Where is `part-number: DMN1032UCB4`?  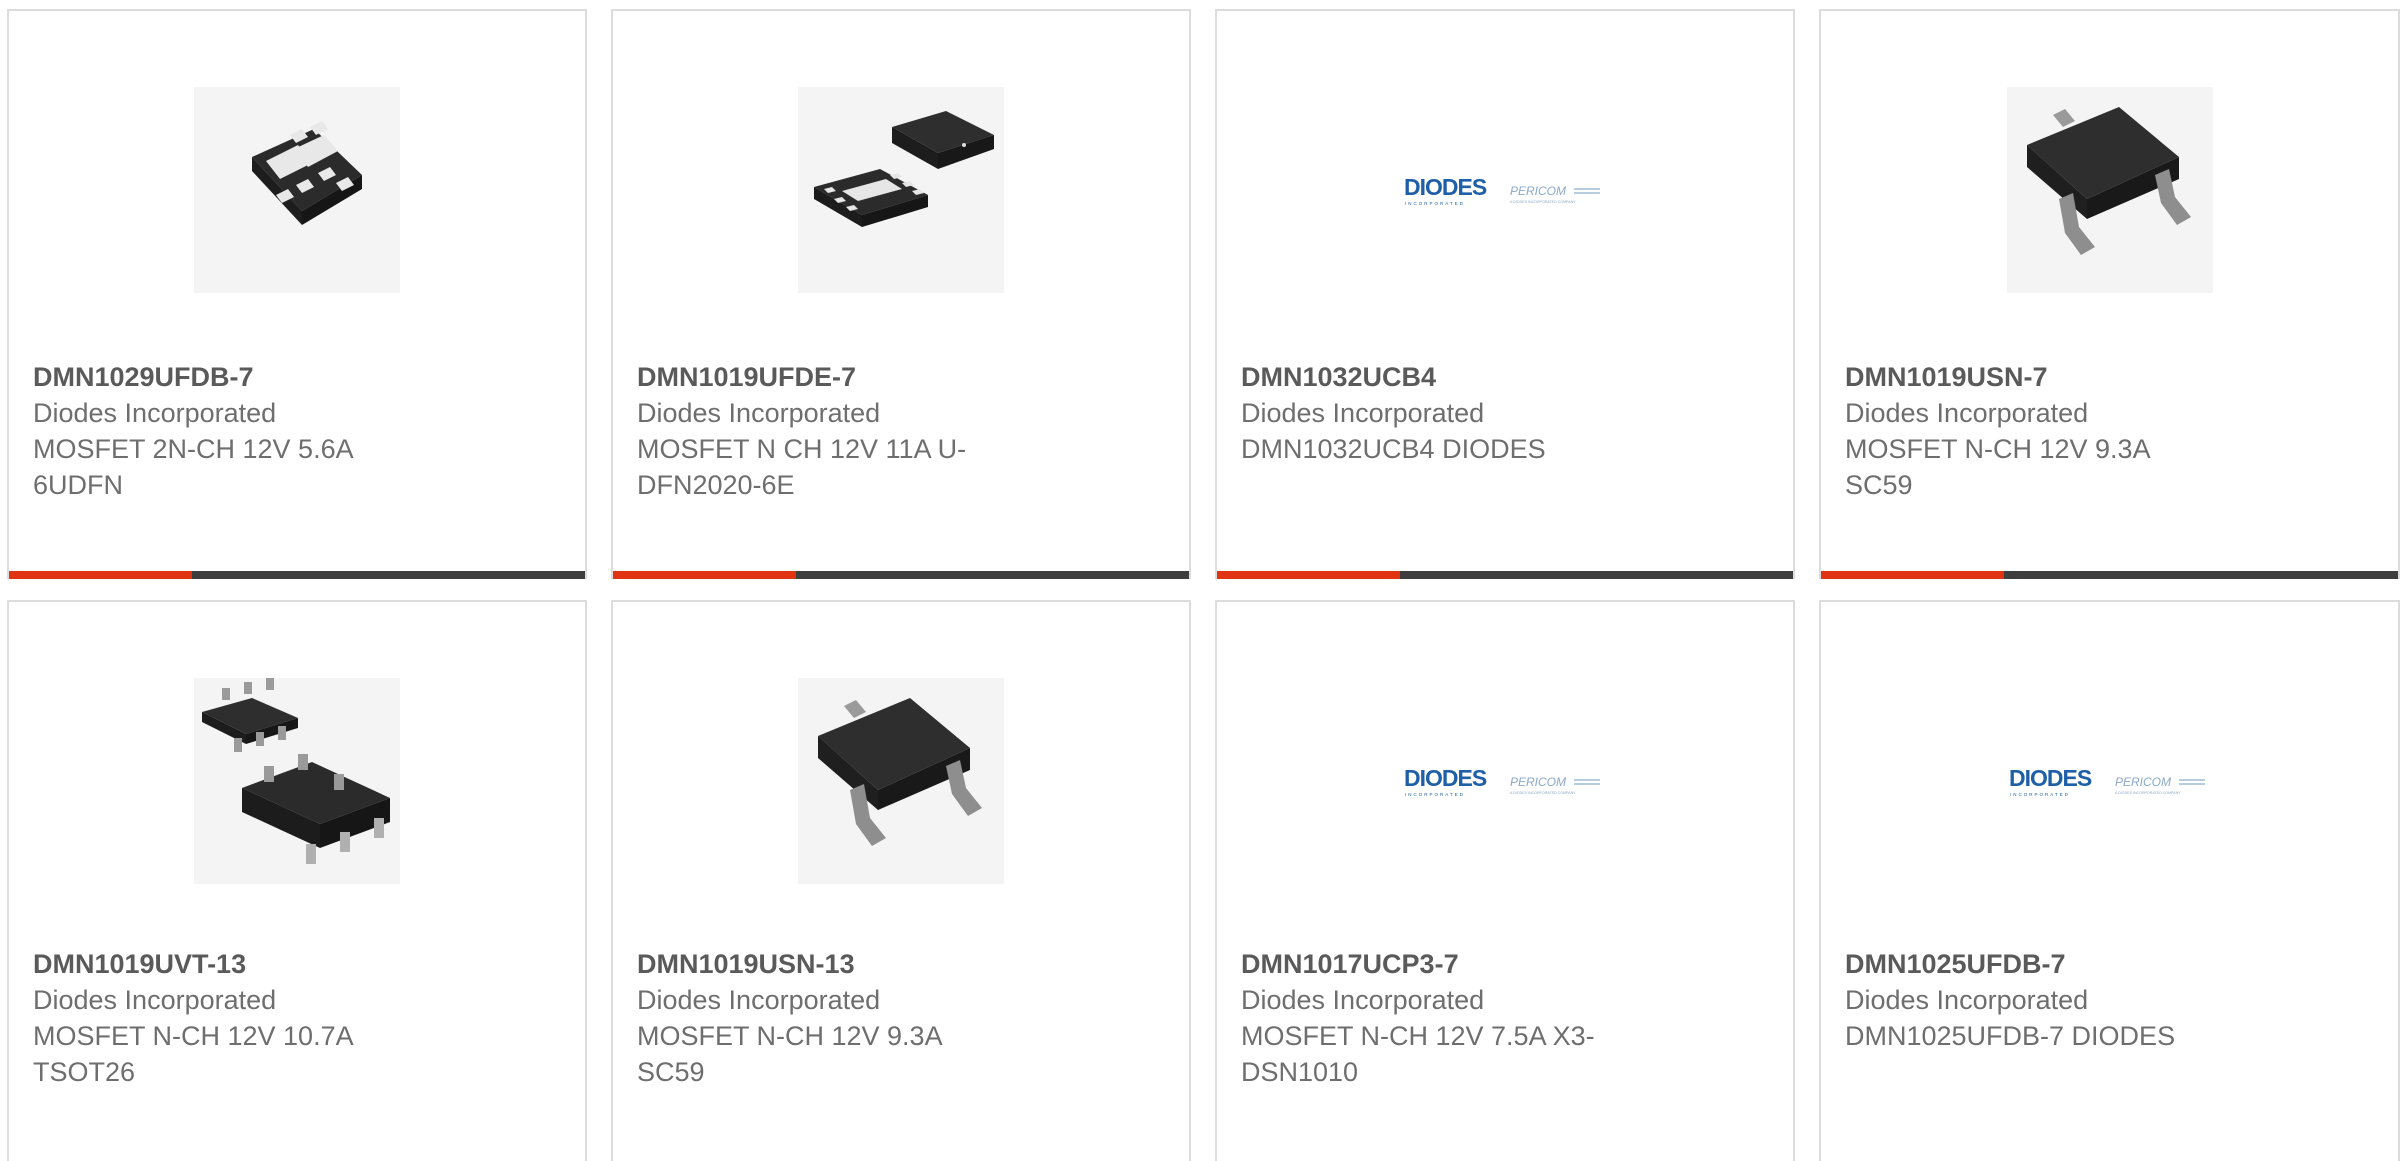 part-number: DMN1032UCB4 is located at coordinates (1505, 377).